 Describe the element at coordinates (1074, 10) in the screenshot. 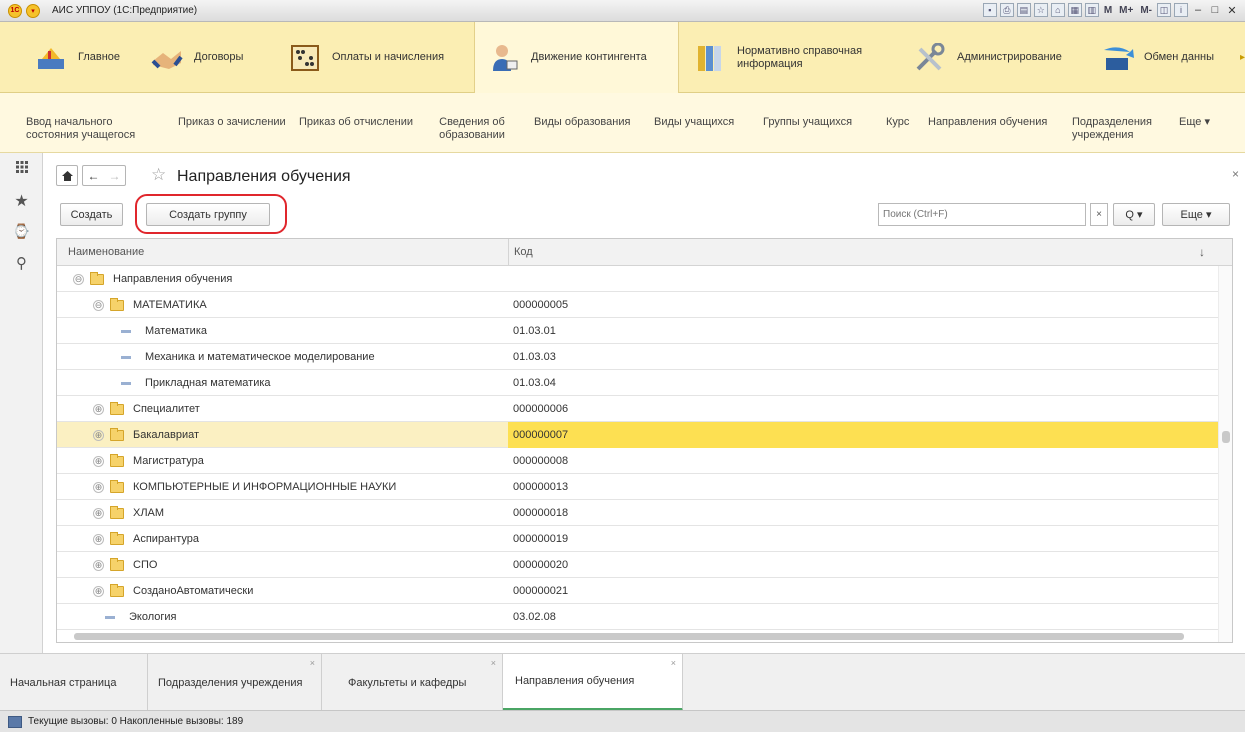

I see `calculator-icon: ▦` at that location.